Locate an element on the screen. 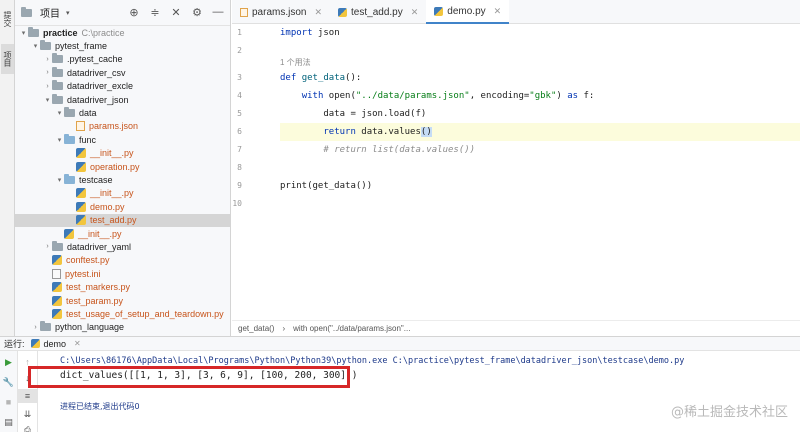 This screenshot has height=432, width=800. collapse-all-icon: ≑ is located at coordinates (155, 12).